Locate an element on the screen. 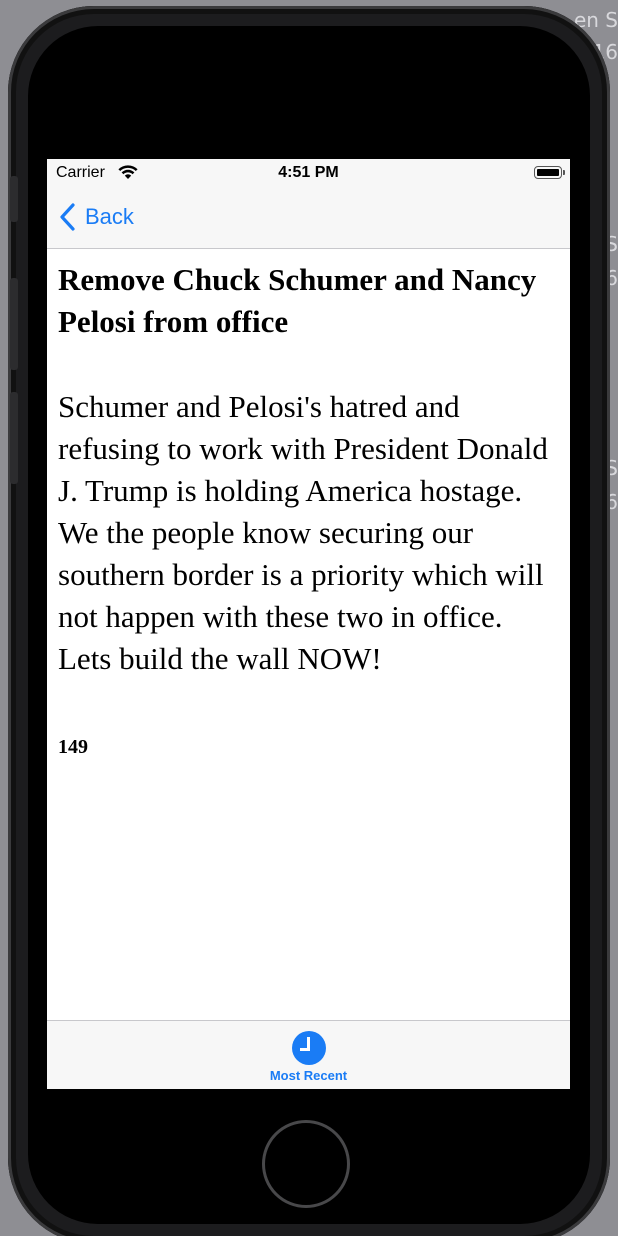 The width and height of the screenshot is (618, 1236). volume-down-button is located at coordinates (14, 438).